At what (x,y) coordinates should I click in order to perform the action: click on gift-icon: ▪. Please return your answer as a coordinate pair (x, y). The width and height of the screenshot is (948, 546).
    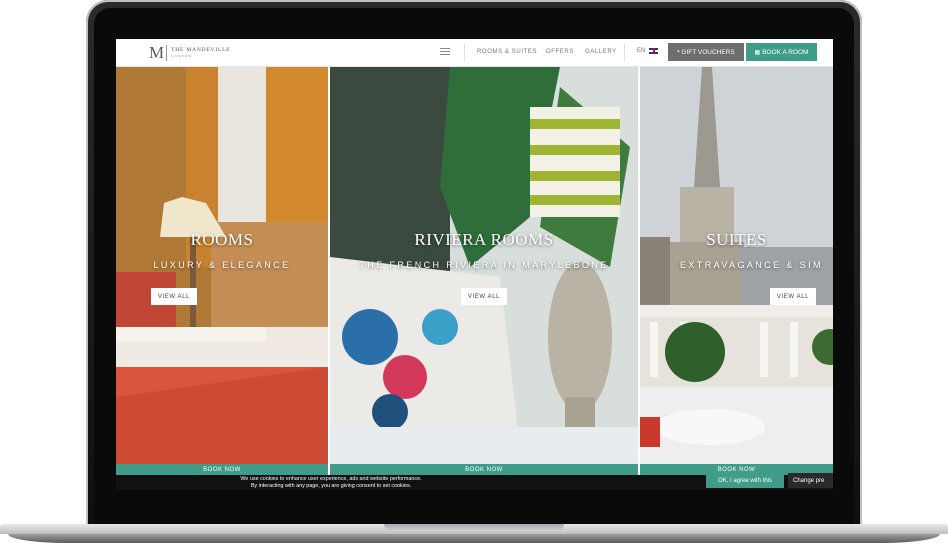
    Looking at the image, I should click on (678, 52).